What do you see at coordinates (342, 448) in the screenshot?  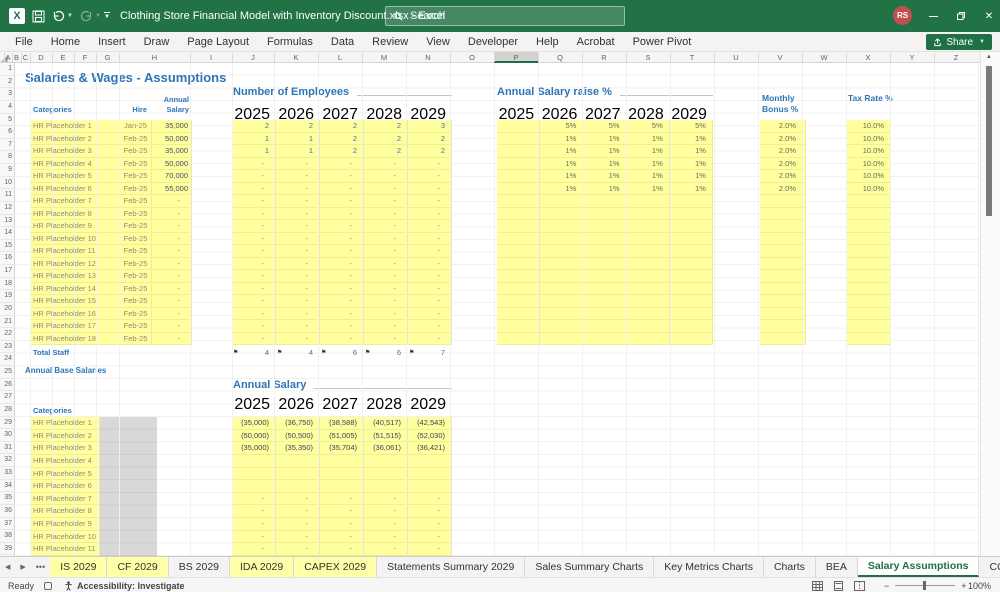 I see `data-cell: (35,704)` at bounding box center [342, 448].